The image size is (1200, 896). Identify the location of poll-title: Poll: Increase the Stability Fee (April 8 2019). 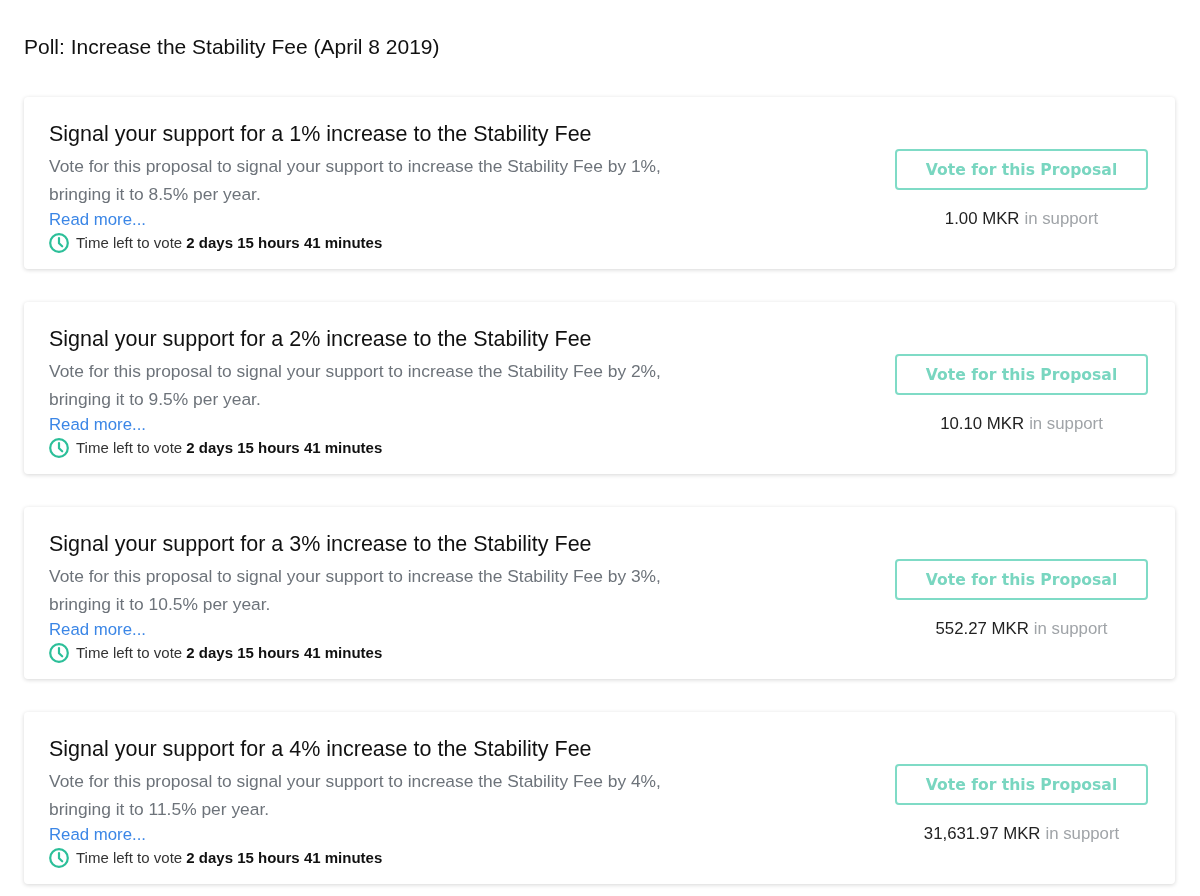
(232, 47).